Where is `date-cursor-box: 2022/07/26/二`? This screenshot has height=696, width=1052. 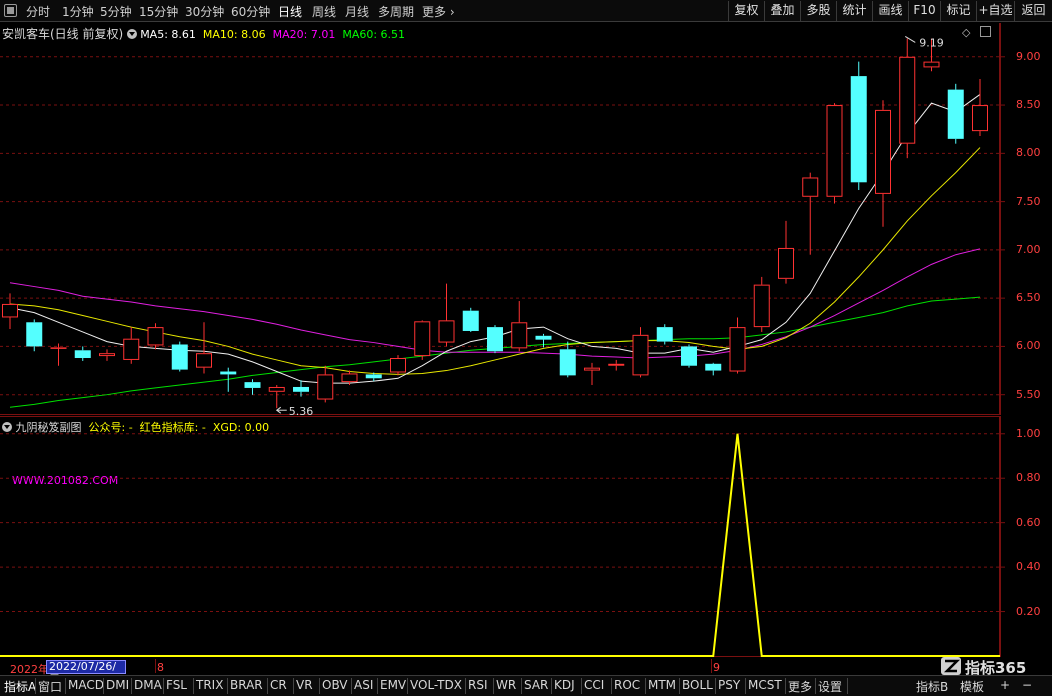 date-cursor-box: 2022/07/26/二 is located at coordinates (86, 672).